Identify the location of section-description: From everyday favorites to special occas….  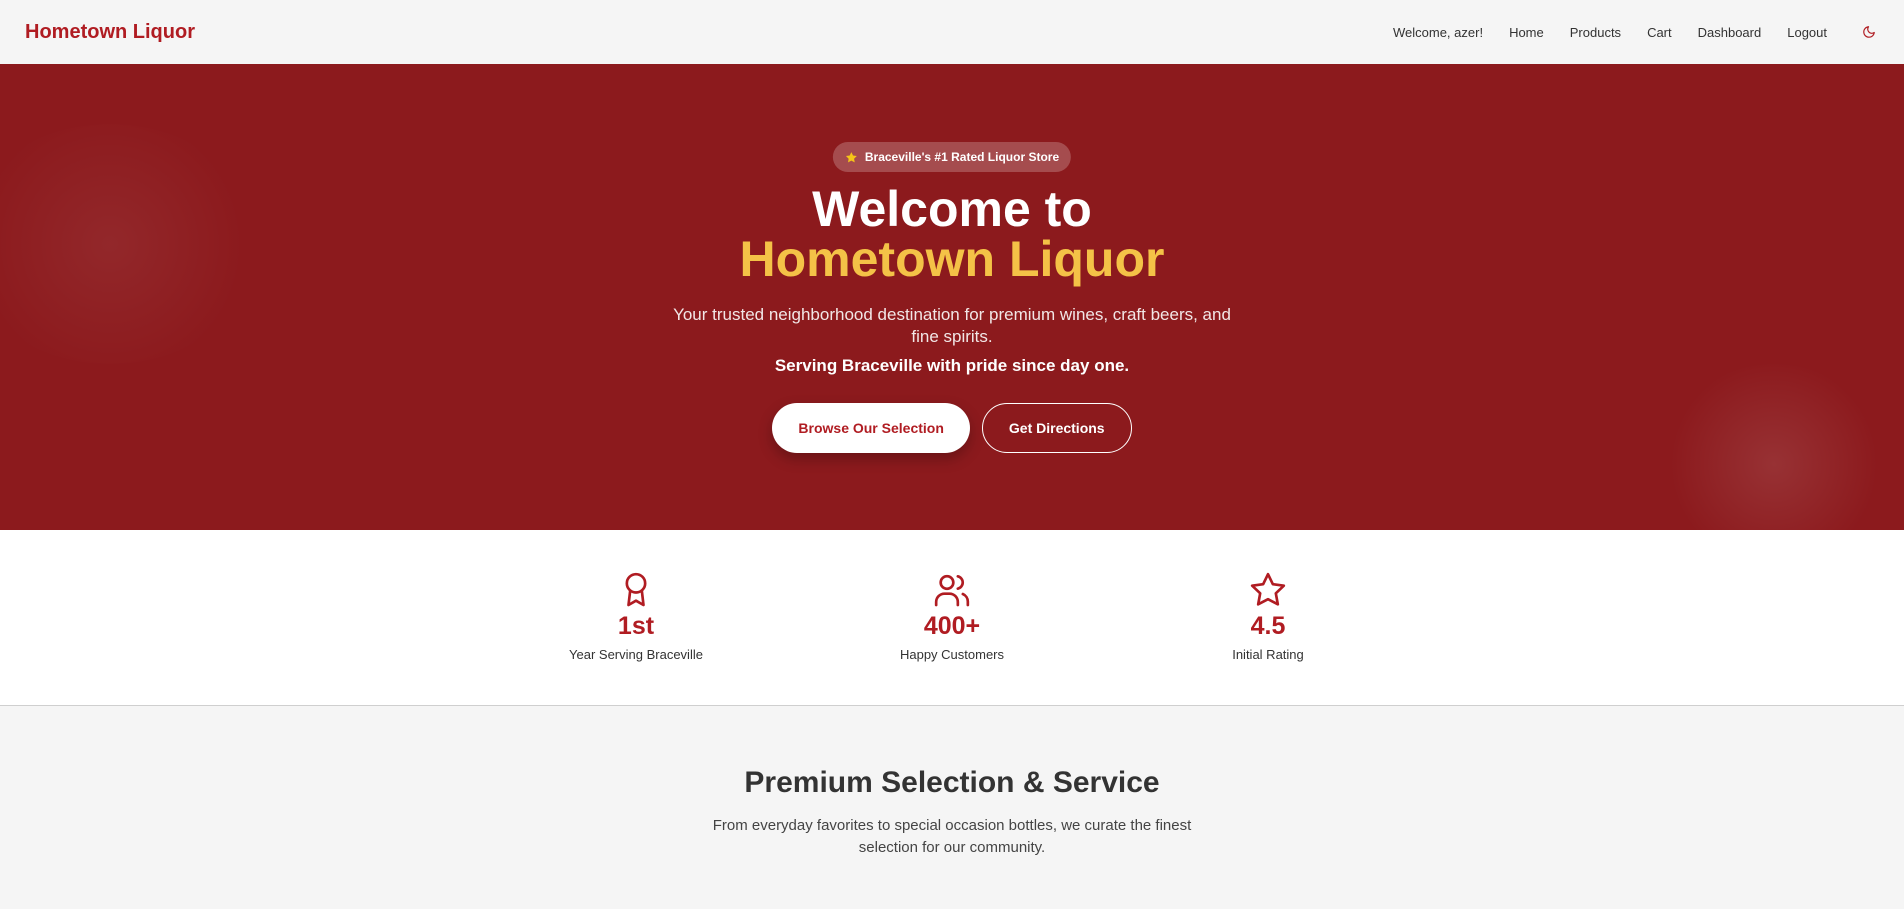
(952, 836).